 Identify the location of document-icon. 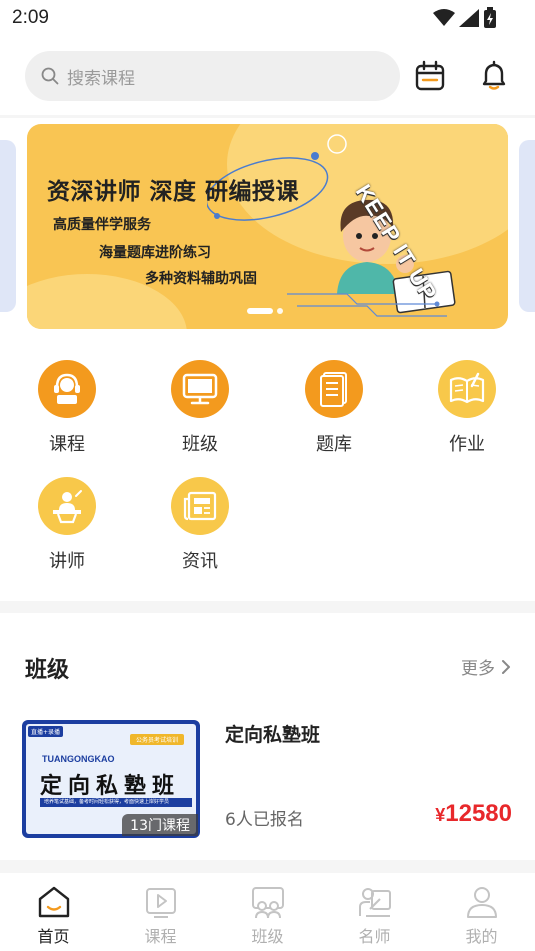
(334, 389).